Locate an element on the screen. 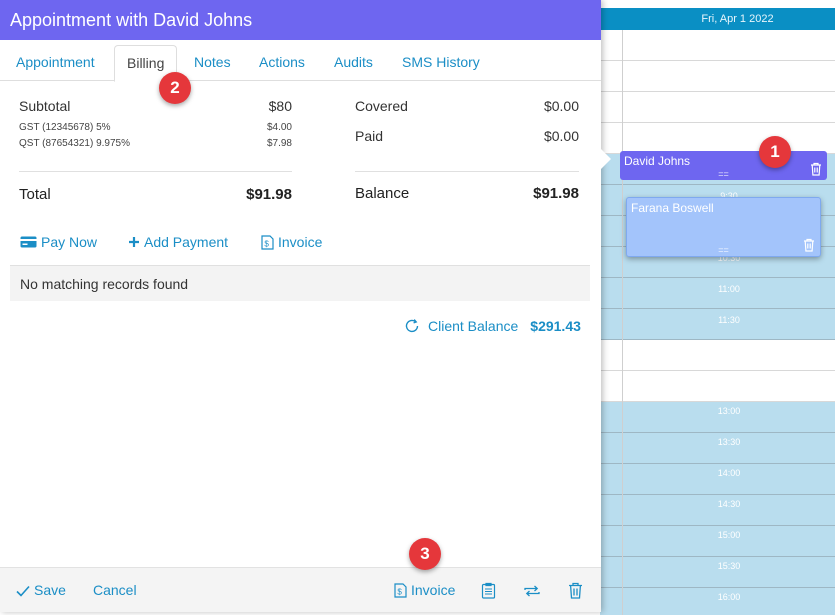 This screenshot has height=615, width=835. delete-button is located at coordinates (575, 590).